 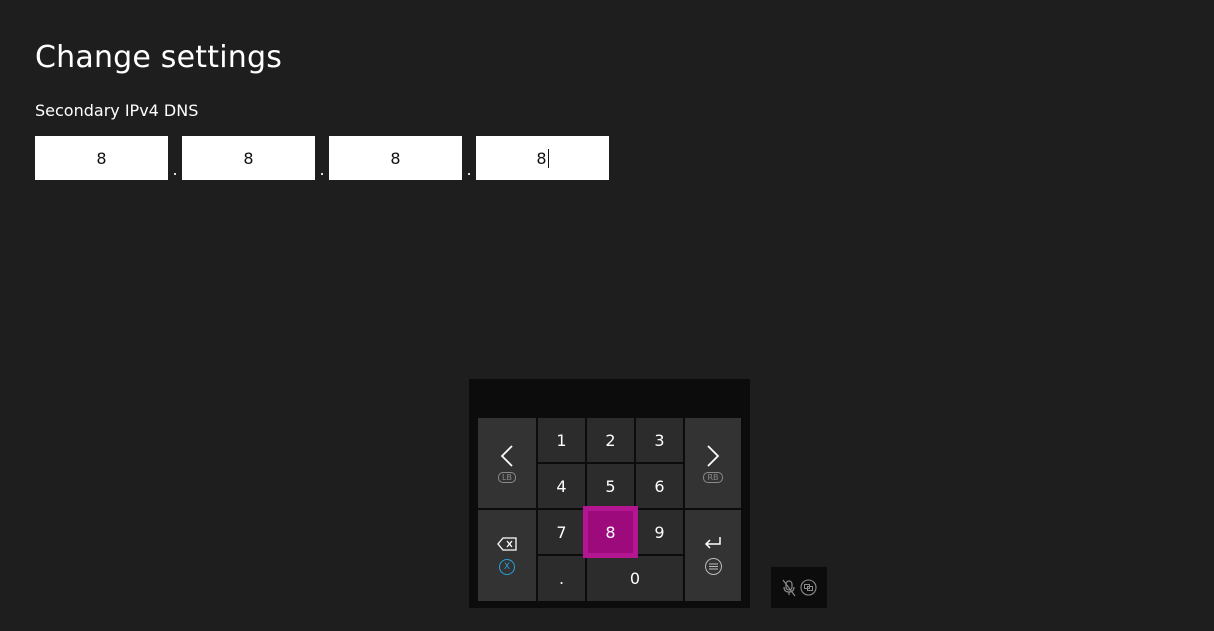 What do you see at coordinates (610, 486) in the screenshot?
I see `key-5: 5` at bounding box center [610, 486].